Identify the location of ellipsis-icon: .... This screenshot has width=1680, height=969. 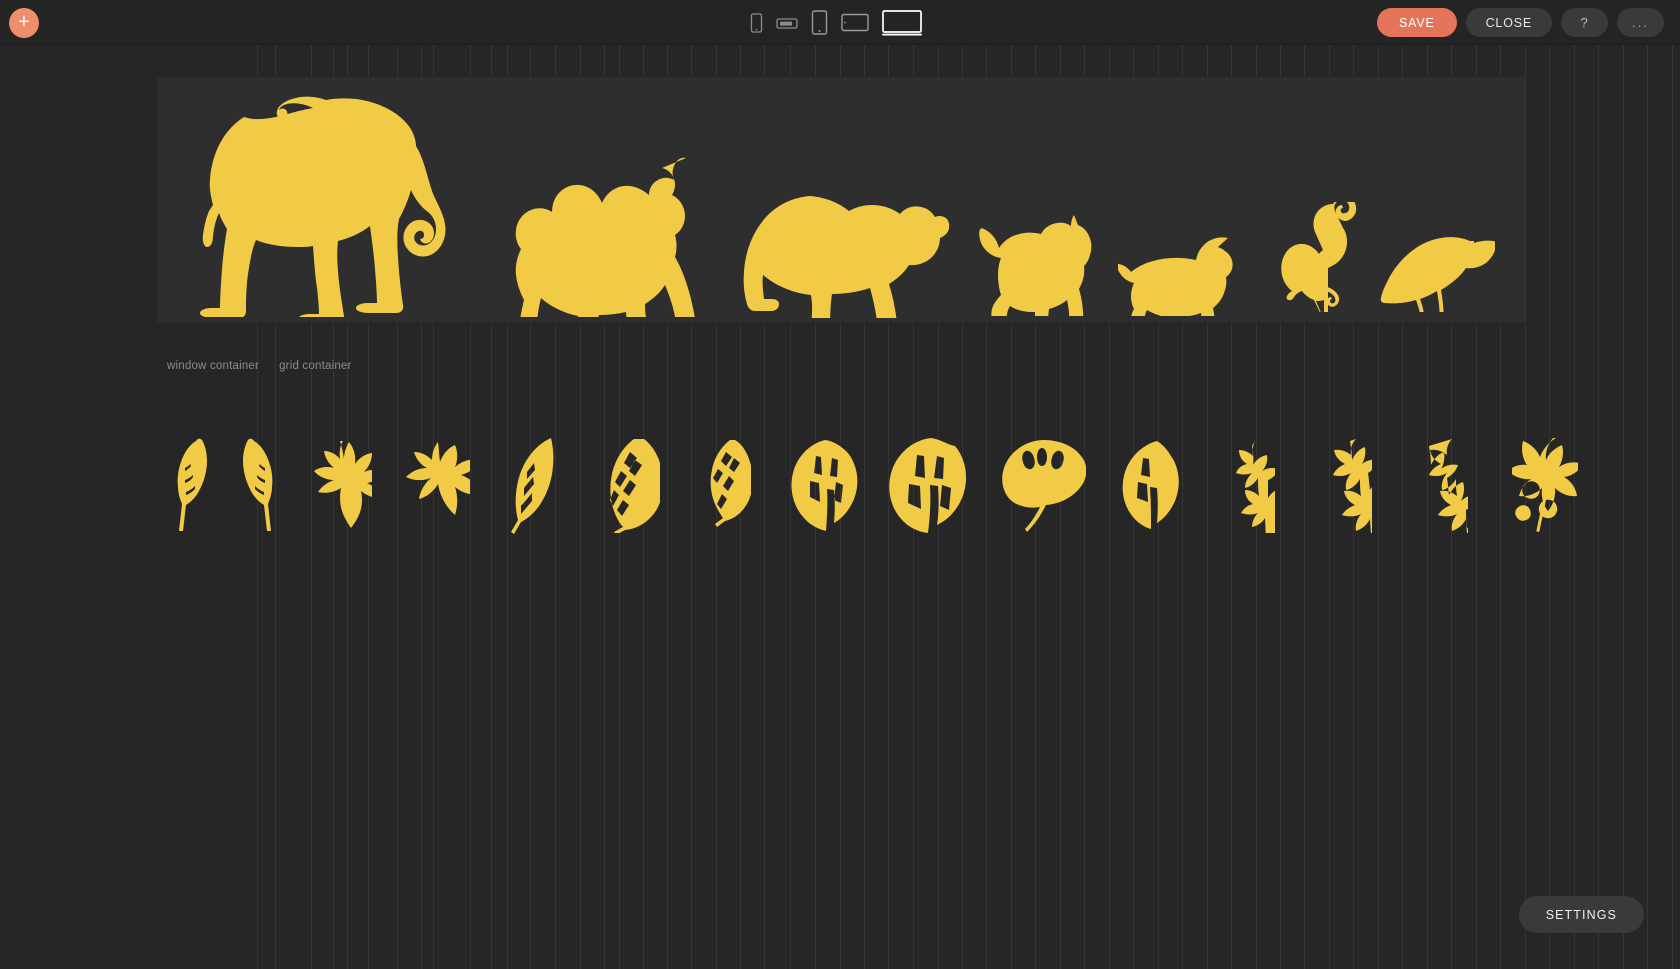
(1640, 22).